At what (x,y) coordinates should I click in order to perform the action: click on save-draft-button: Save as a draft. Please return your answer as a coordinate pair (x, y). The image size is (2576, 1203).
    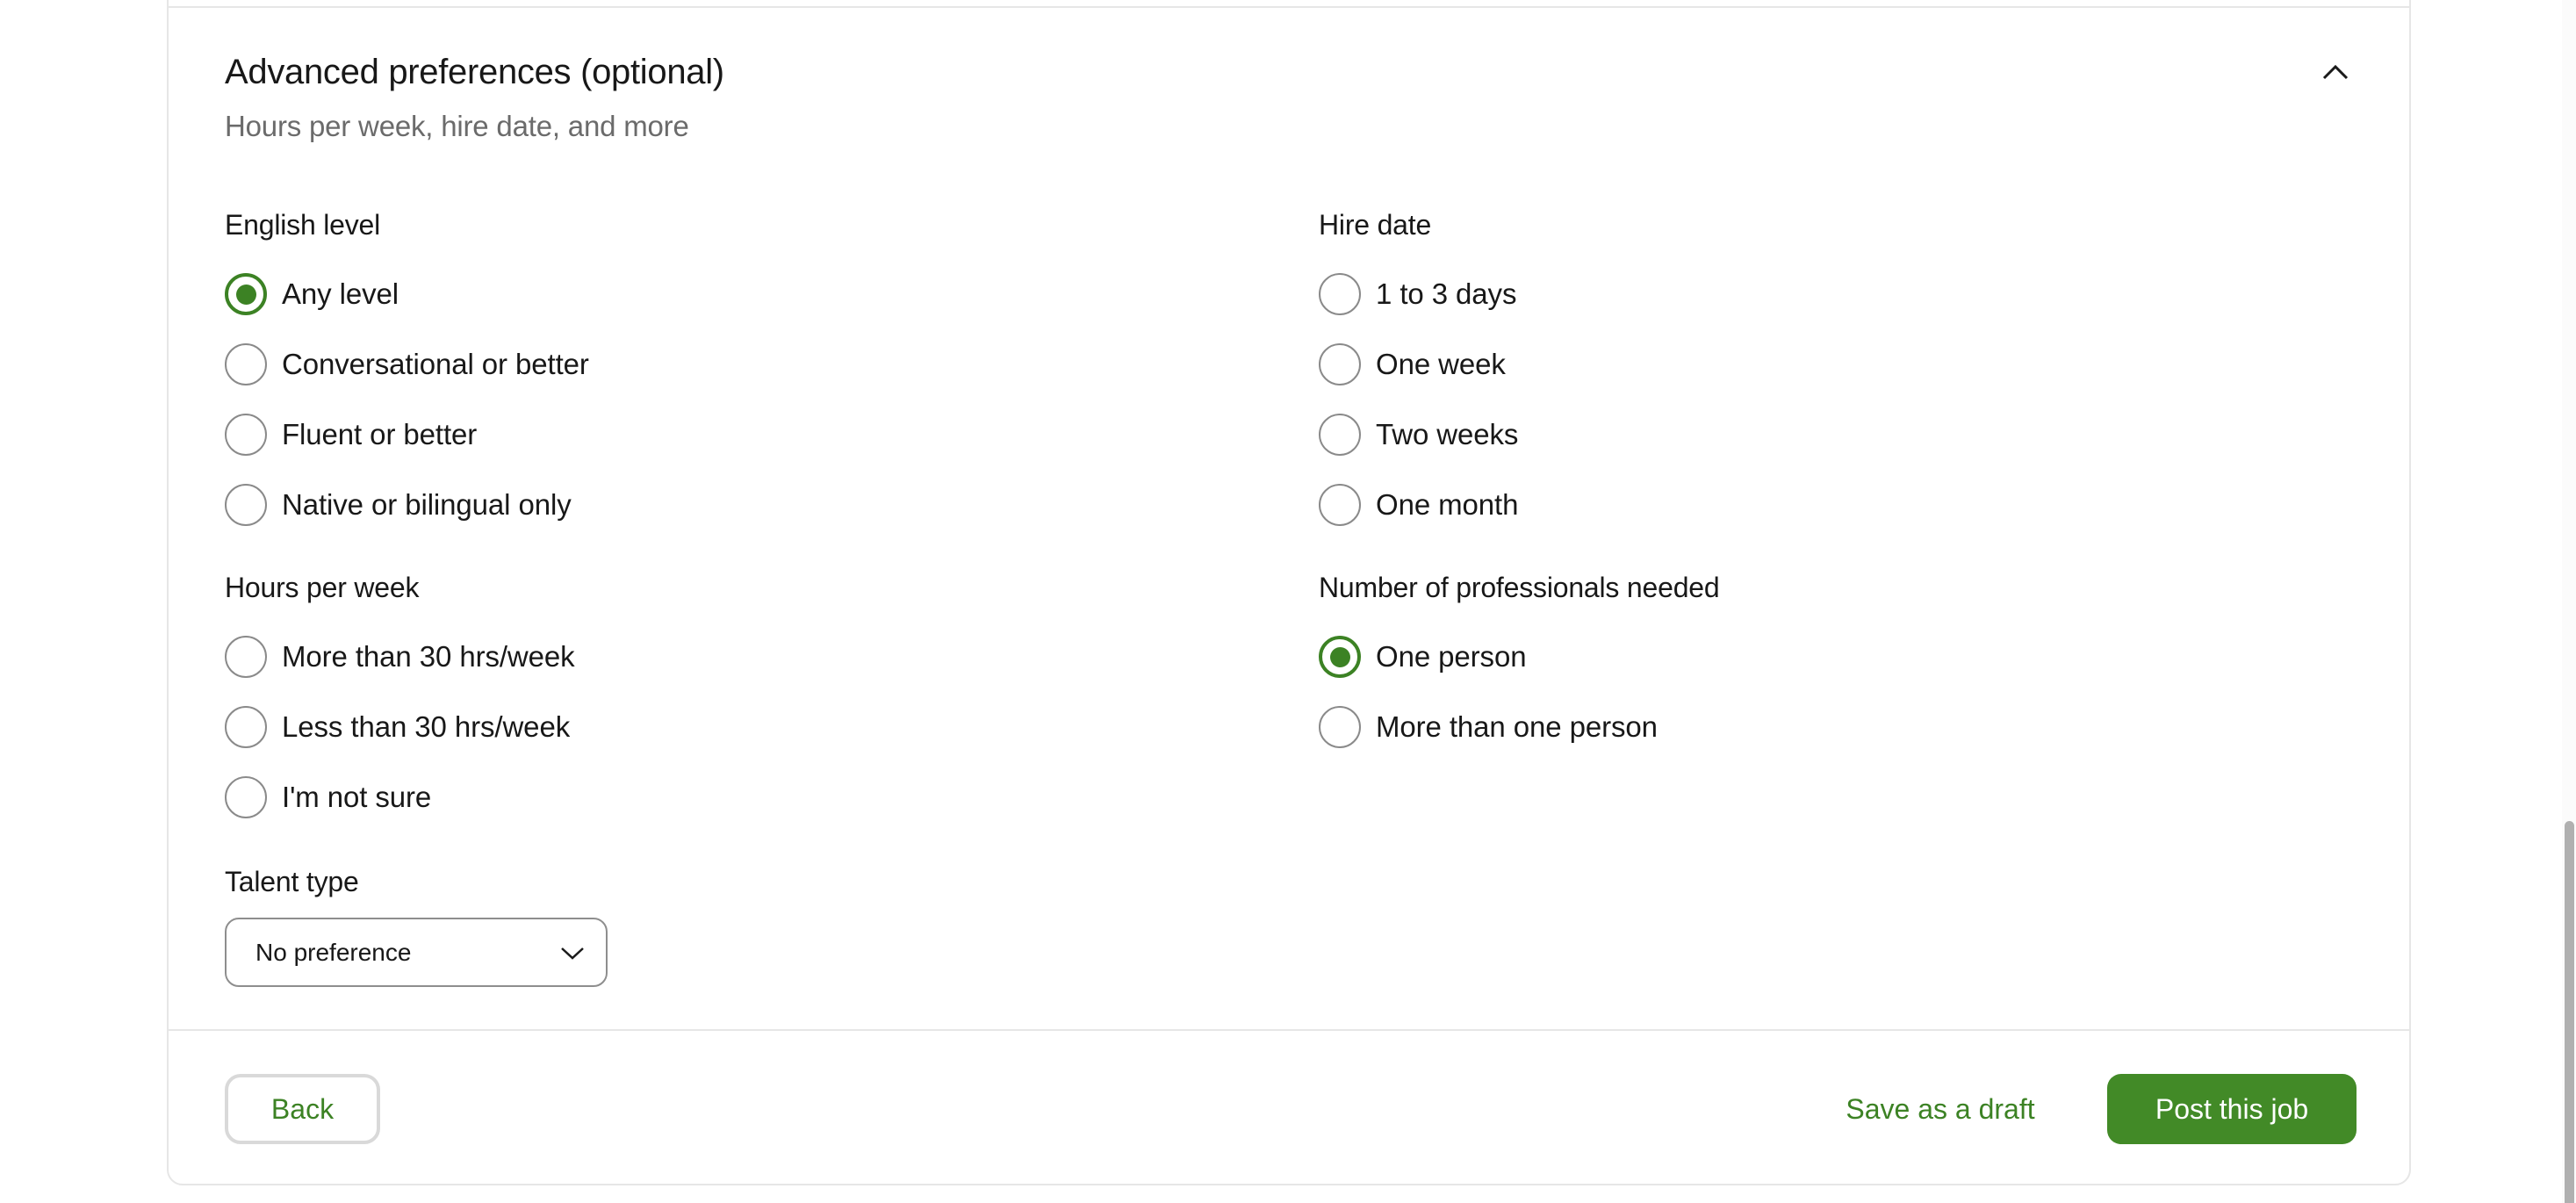
    Looking at the image, I should click on (1940, 1109).